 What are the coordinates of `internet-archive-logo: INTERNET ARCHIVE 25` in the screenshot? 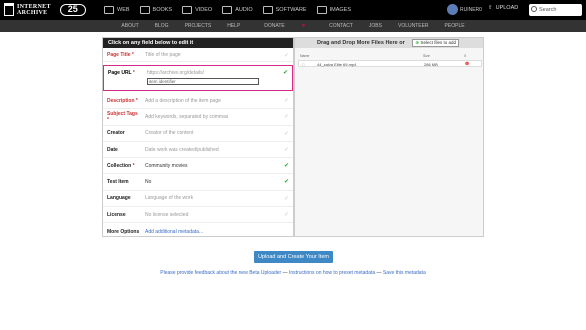 It's located at (45, 9).